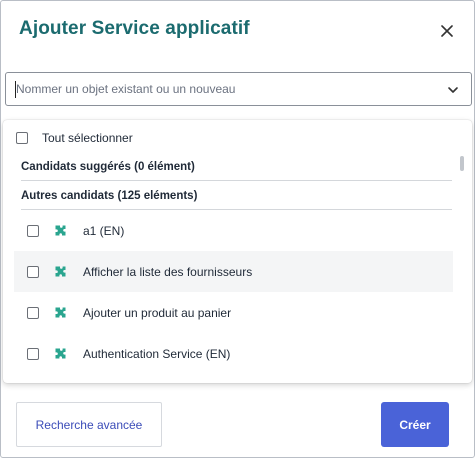 The image size is (475, 458). What do you see at coordinates (236, 196) in the screenshot?
I see `other-candidates-header: Autres candidats (125 eléments)` at bounding box center [236, 196].